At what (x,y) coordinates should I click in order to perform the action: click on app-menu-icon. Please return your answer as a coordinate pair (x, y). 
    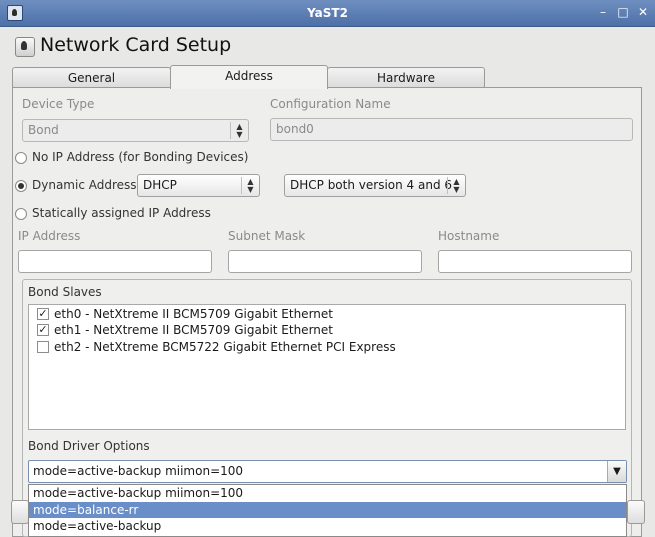
    Looking at the image, I should click on (15, 13).